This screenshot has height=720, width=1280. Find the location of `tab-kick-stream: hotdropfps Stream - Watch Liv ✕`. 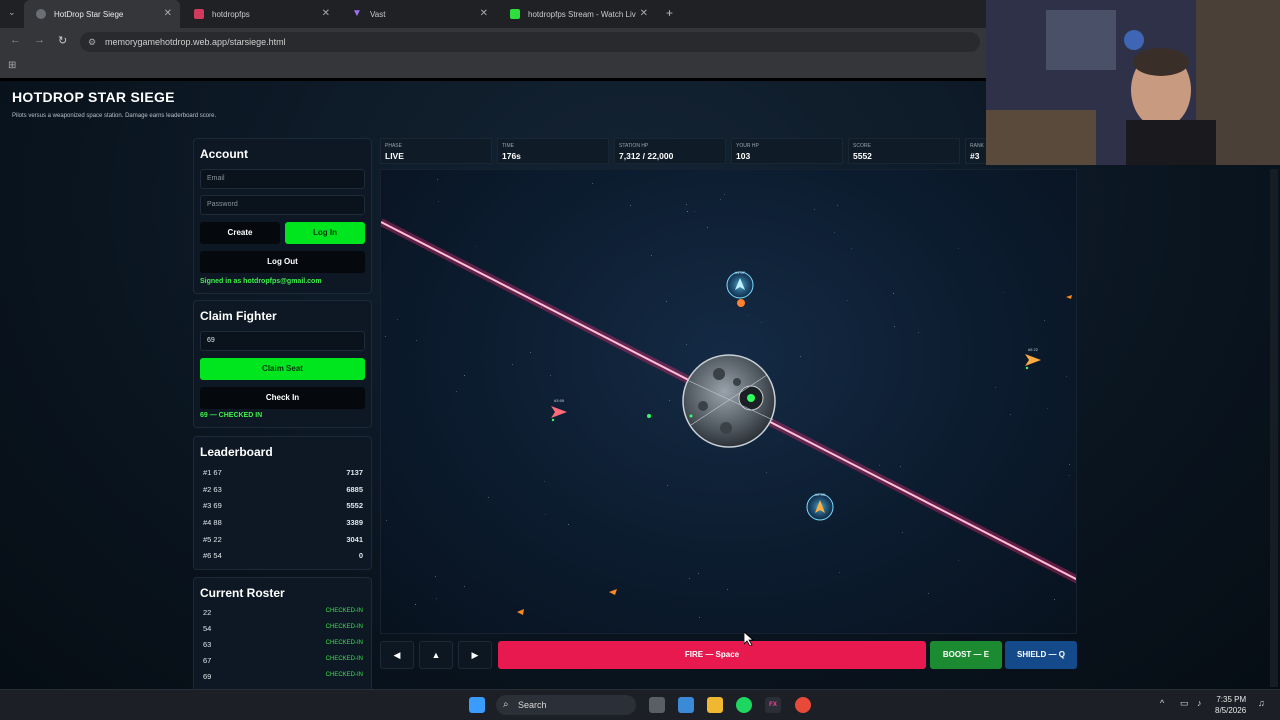

tab-kick-stream: hotdropfps Stream - Watch Liv ✕ is located at coordinates (577, 14).